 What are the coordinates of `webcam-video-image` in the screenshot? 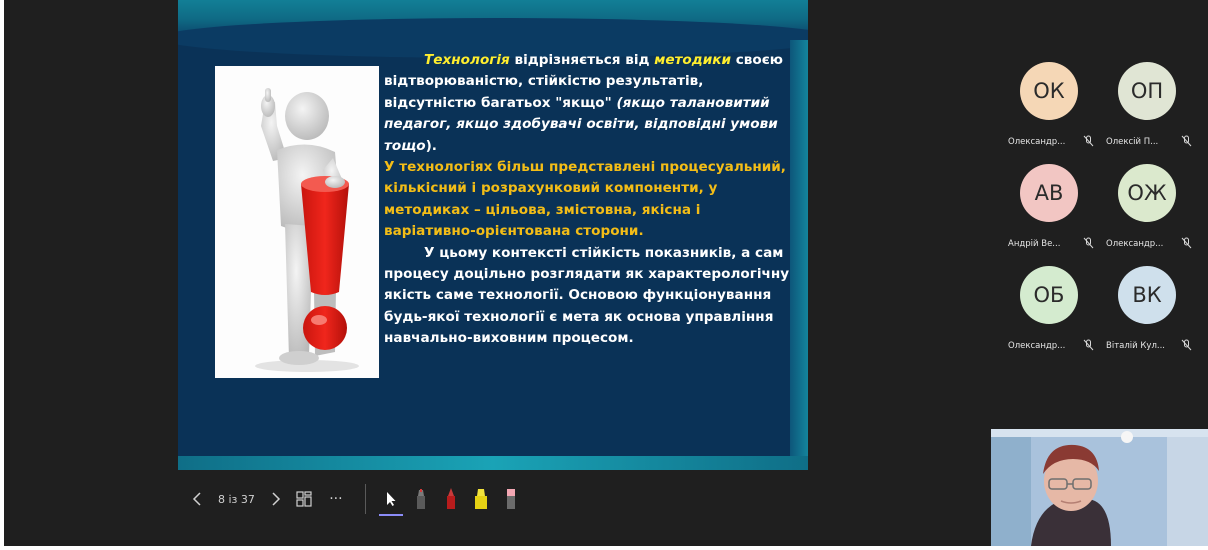 It's located at (1099, 487).